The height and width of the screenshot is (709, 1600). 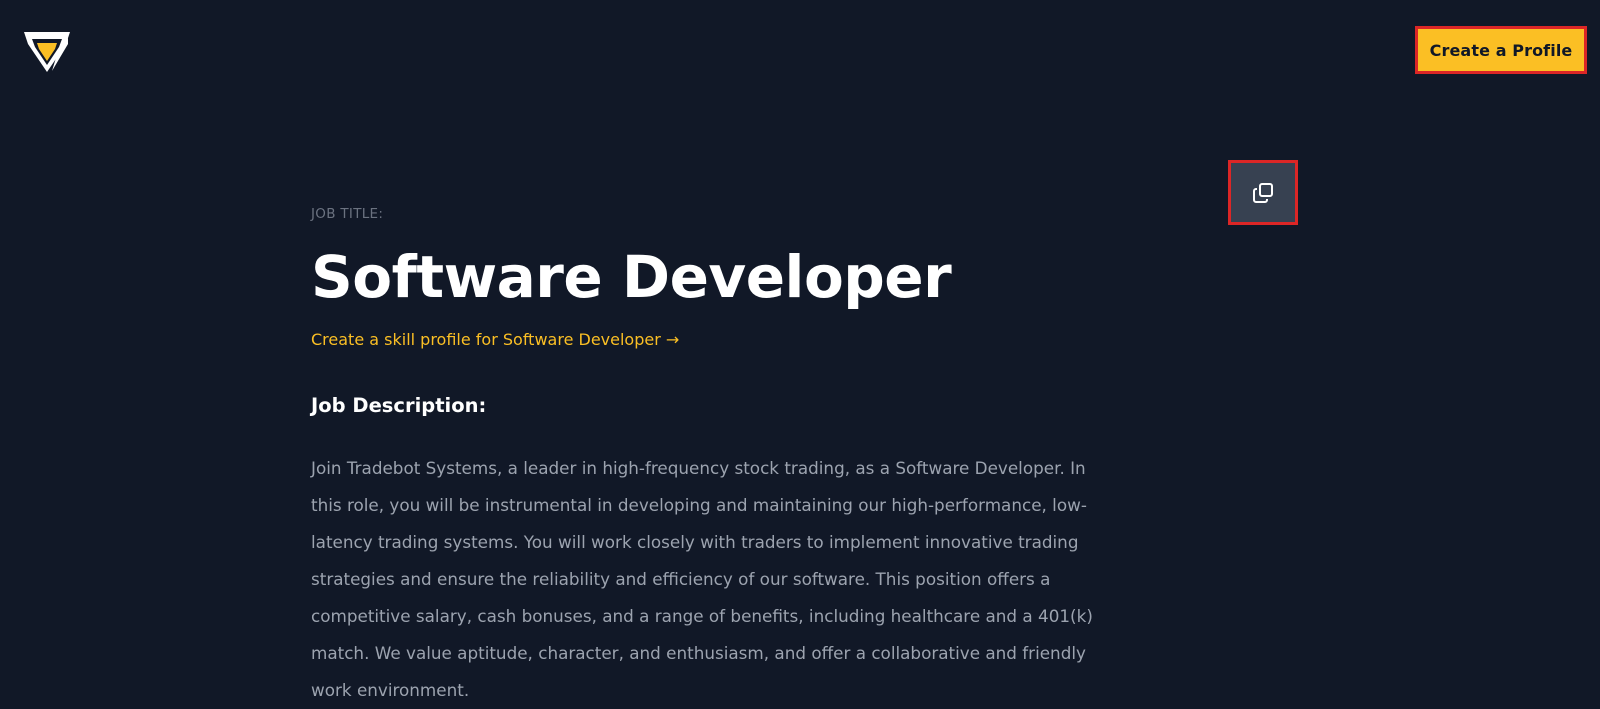 I want to click on copy-button, so click(x=1263, y=192).